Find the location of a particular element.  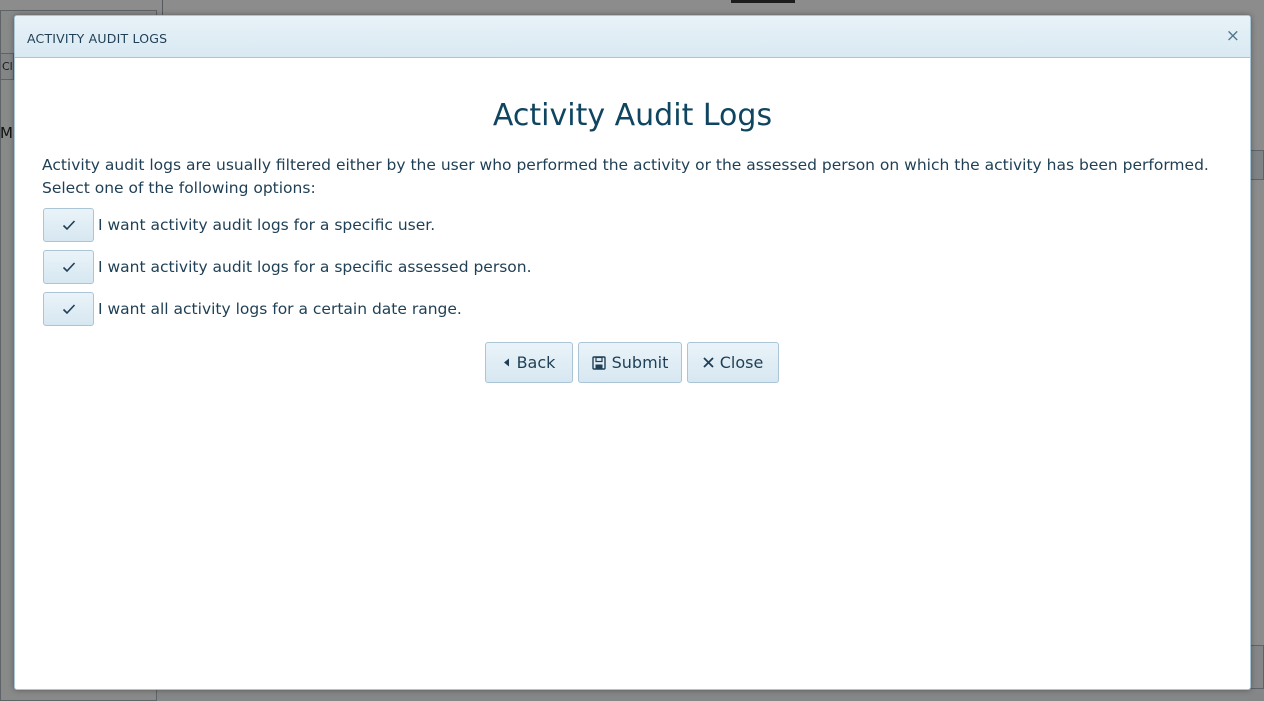

page-title: Activity Audit Logs is located at coordinates (632, 115).